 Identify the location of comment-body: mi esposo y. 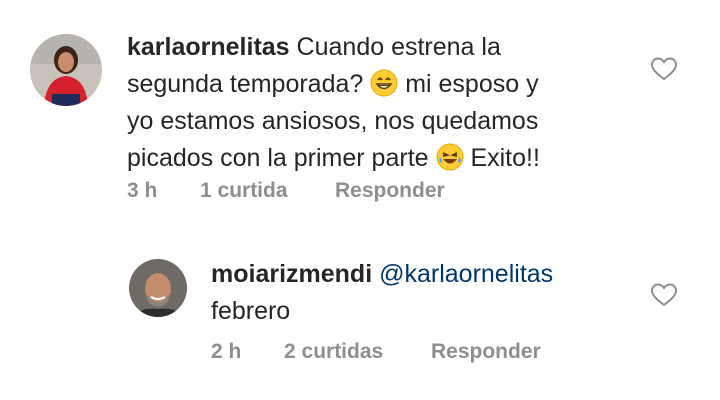
(472, 84).